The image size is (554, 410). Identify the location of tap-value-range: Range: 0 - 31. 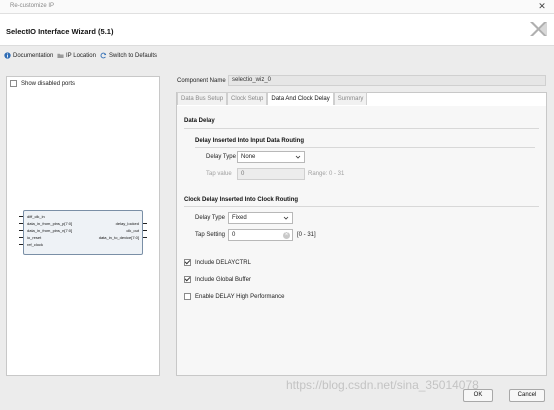
(326, 174).